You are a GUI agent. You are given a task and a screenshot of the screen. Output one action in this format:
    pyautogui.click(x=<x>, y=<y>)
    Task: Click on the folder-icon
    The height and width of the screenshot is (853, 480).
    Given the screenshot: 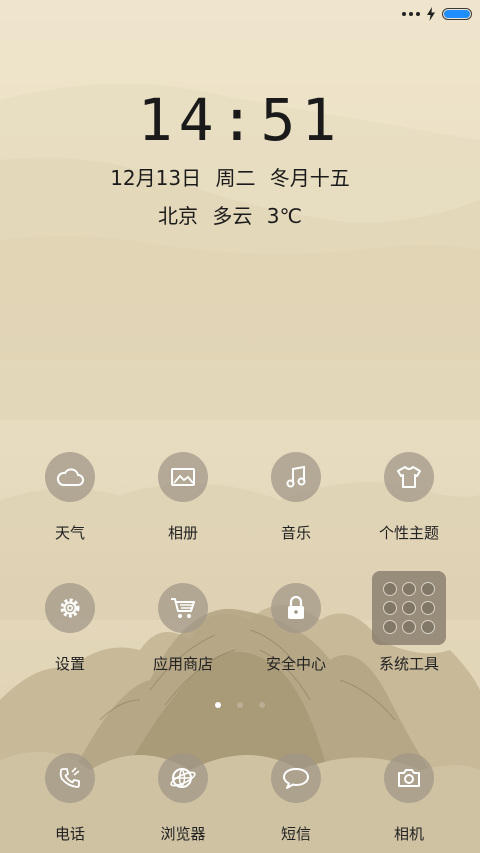 What is the action you would take?
    pyautogui.click(x=409, y=608)
    